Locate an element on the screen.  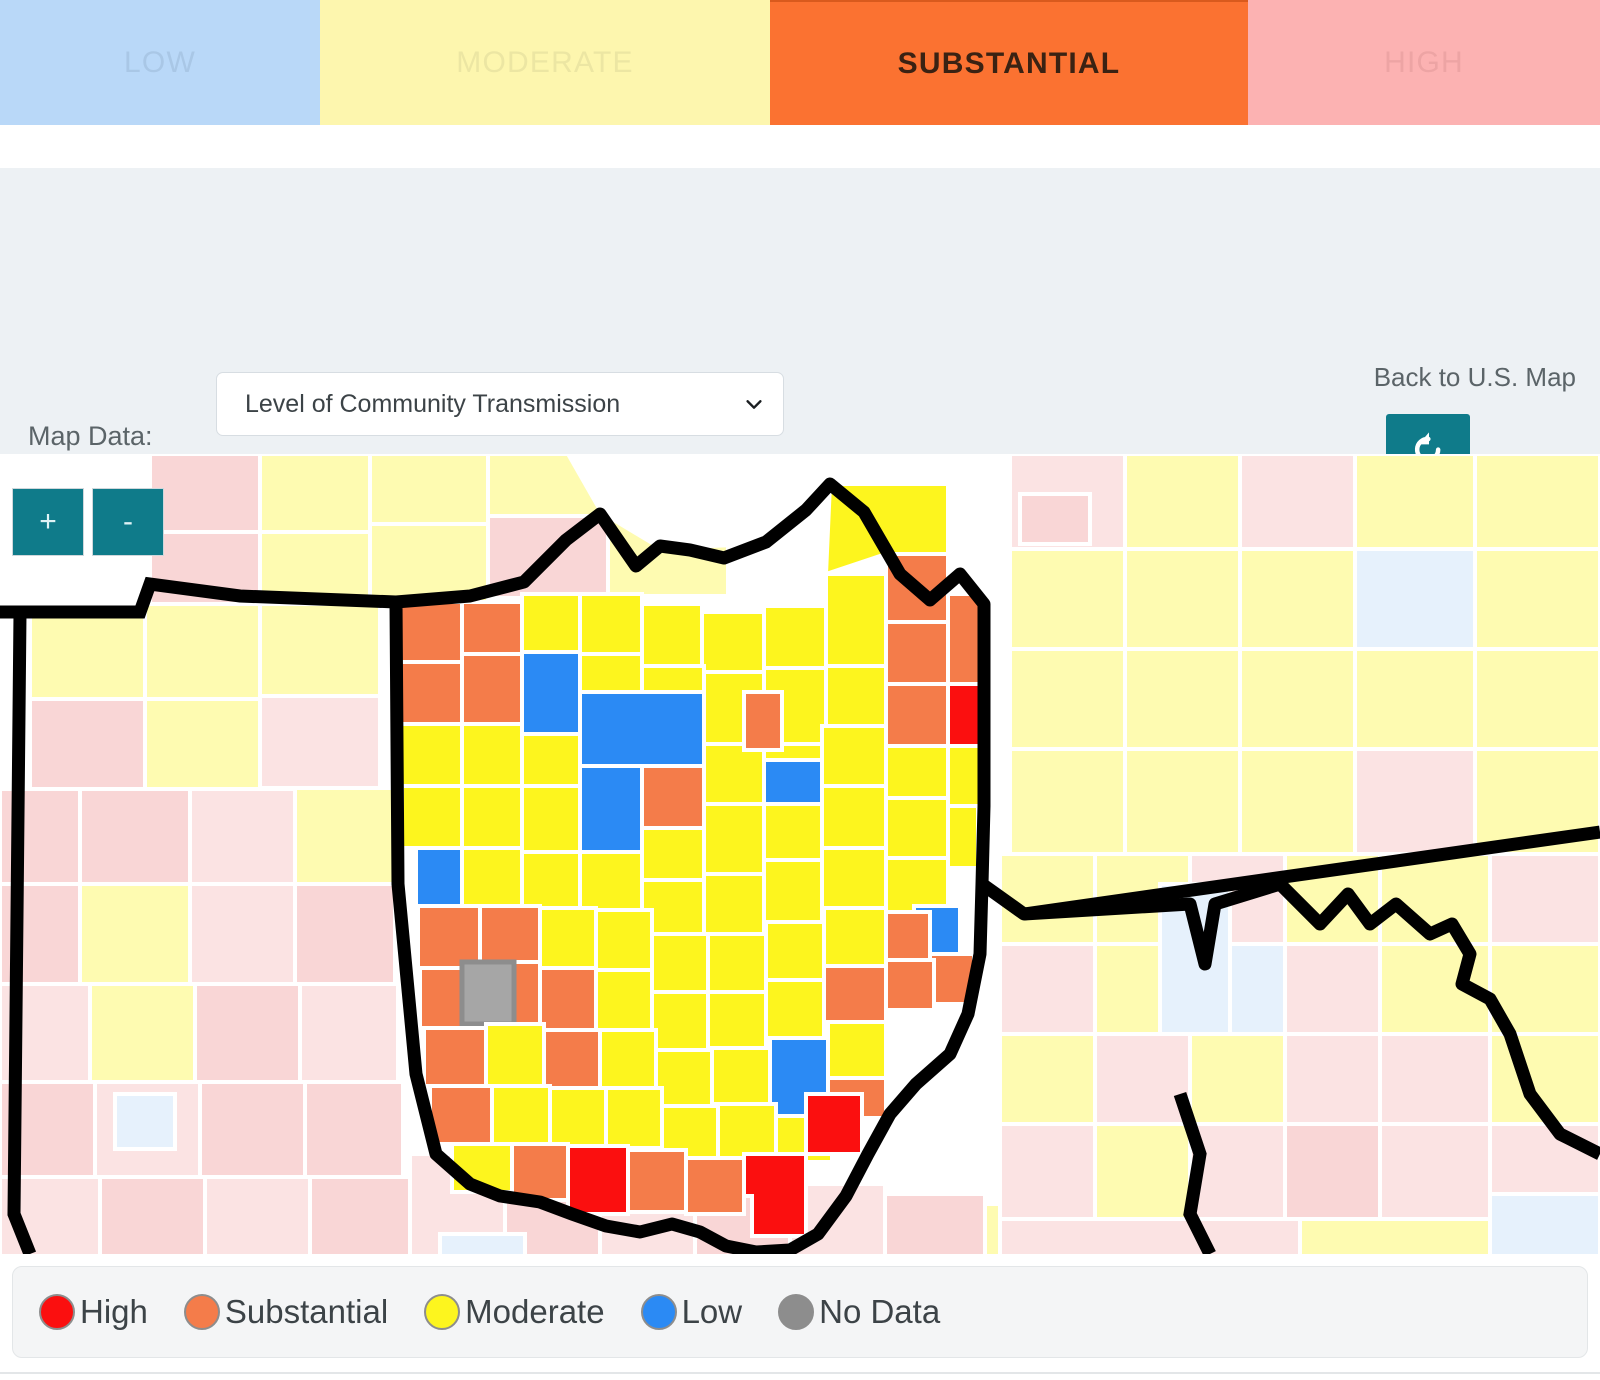
legend-label-high: High is located at coordinates (114, 1311).